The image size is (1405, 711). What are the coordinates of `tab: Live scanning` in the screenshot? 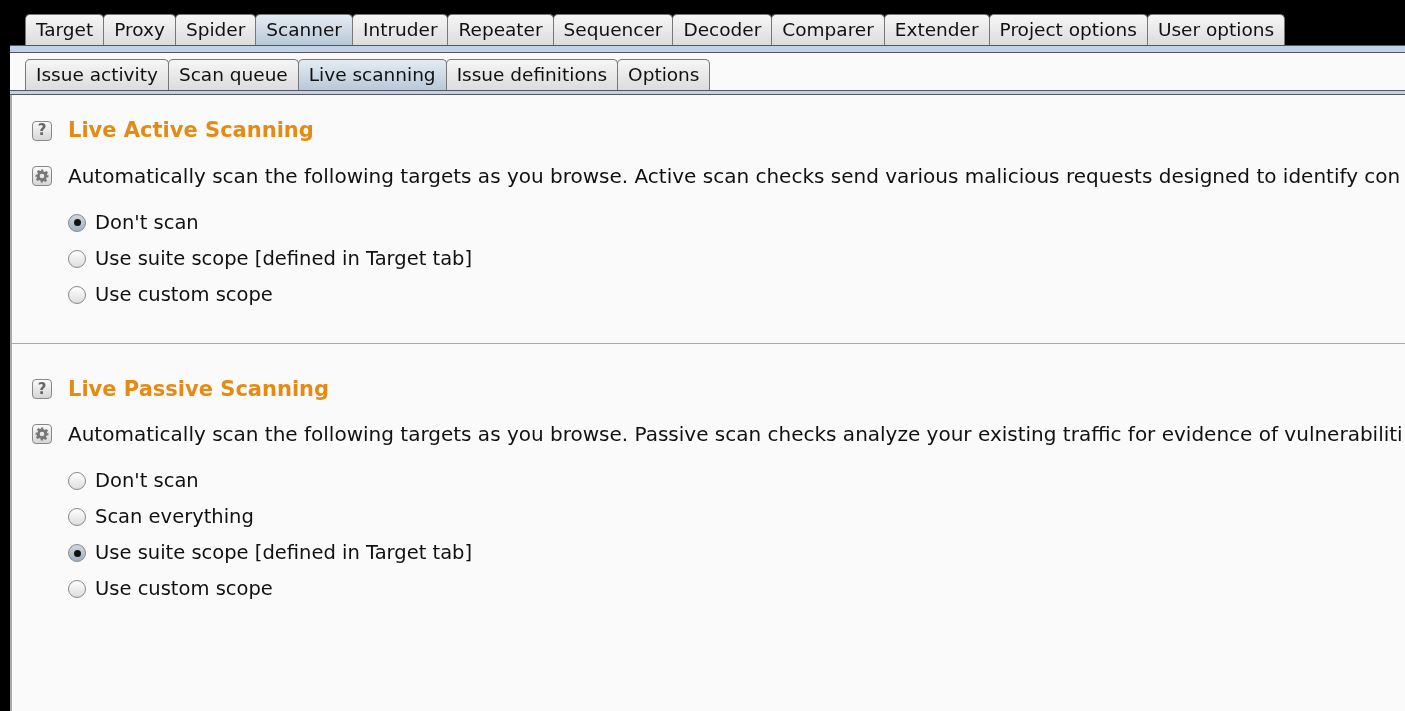 It's located at (372, 74).